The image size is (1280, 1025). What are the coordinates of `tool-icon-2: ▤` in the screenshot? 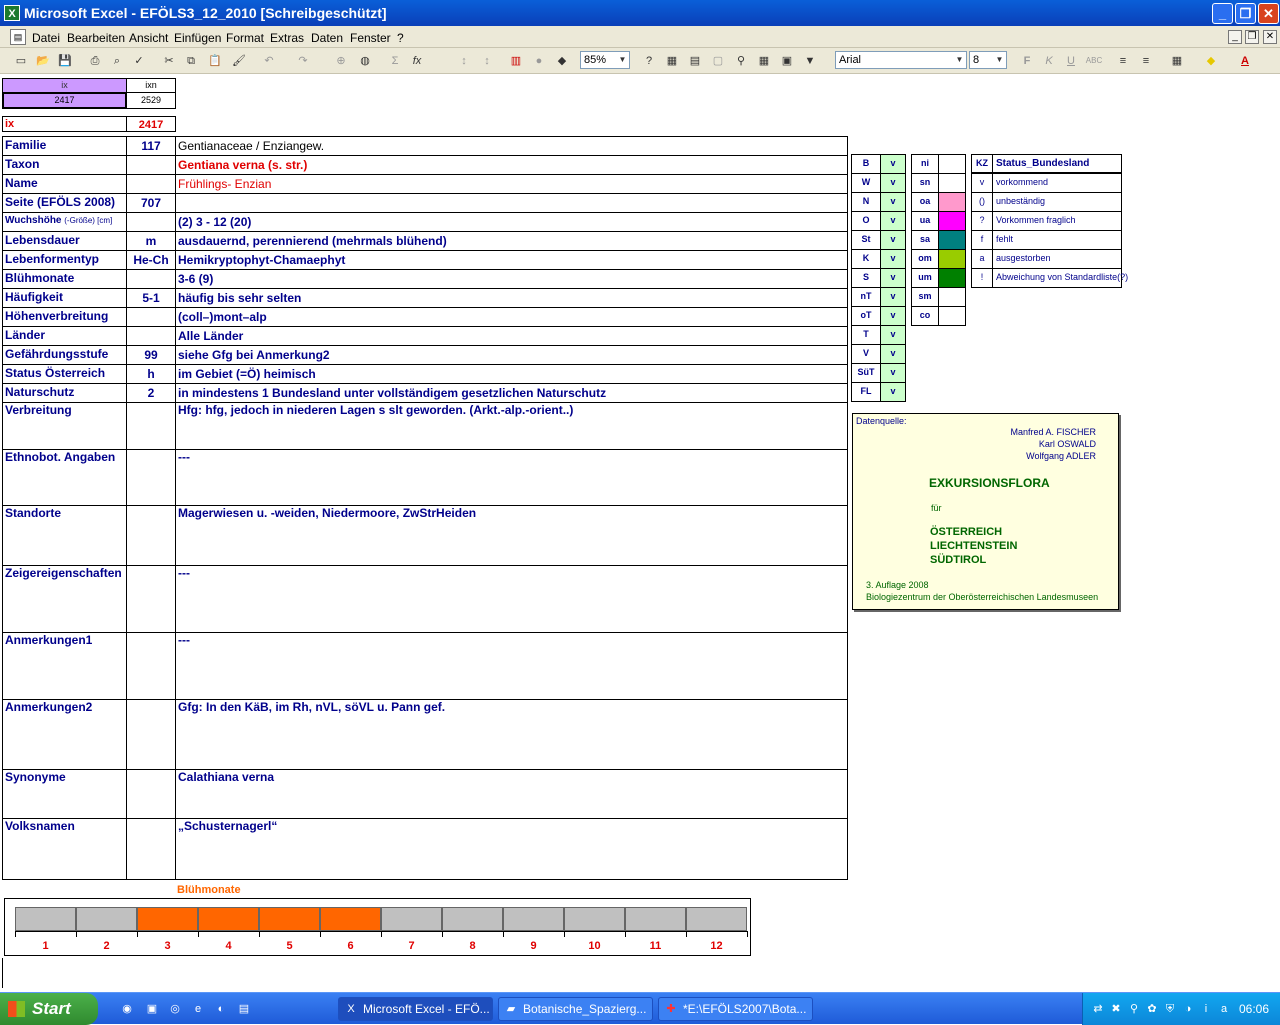 It's located at (695, 61).